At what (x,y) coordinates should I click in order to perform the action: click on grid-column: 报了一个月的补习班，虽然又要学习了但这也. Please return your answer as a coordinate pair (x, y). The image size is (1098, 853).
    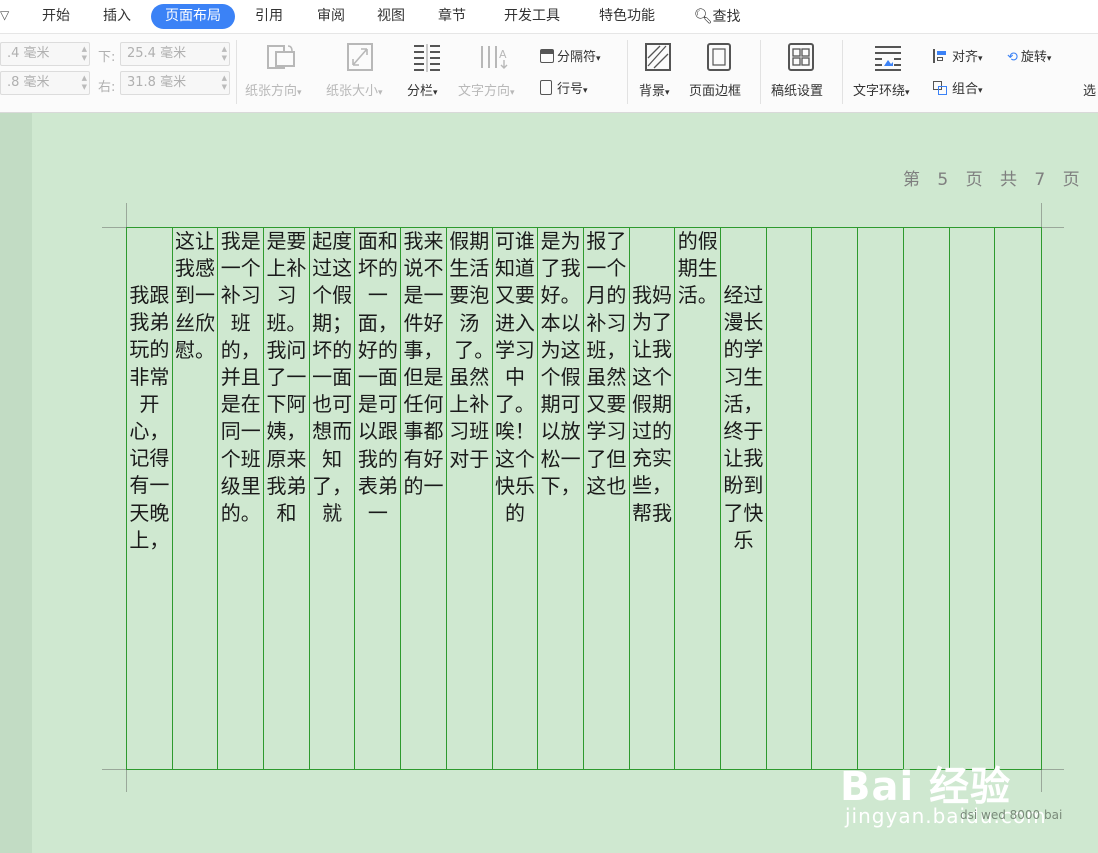
    Looking at the image, I should click on (607, 498).